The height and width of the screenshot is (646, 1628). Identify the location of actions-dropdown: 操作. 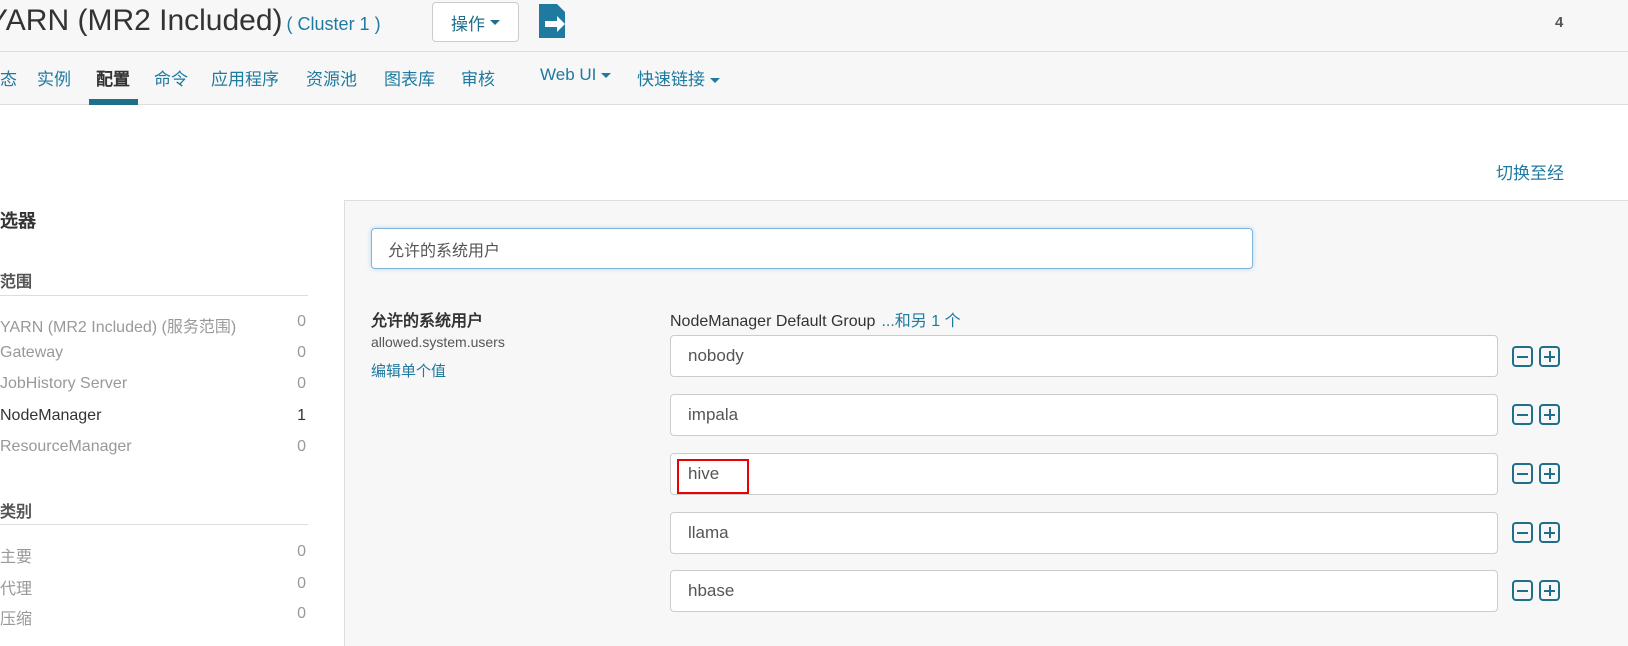
(475, 22).